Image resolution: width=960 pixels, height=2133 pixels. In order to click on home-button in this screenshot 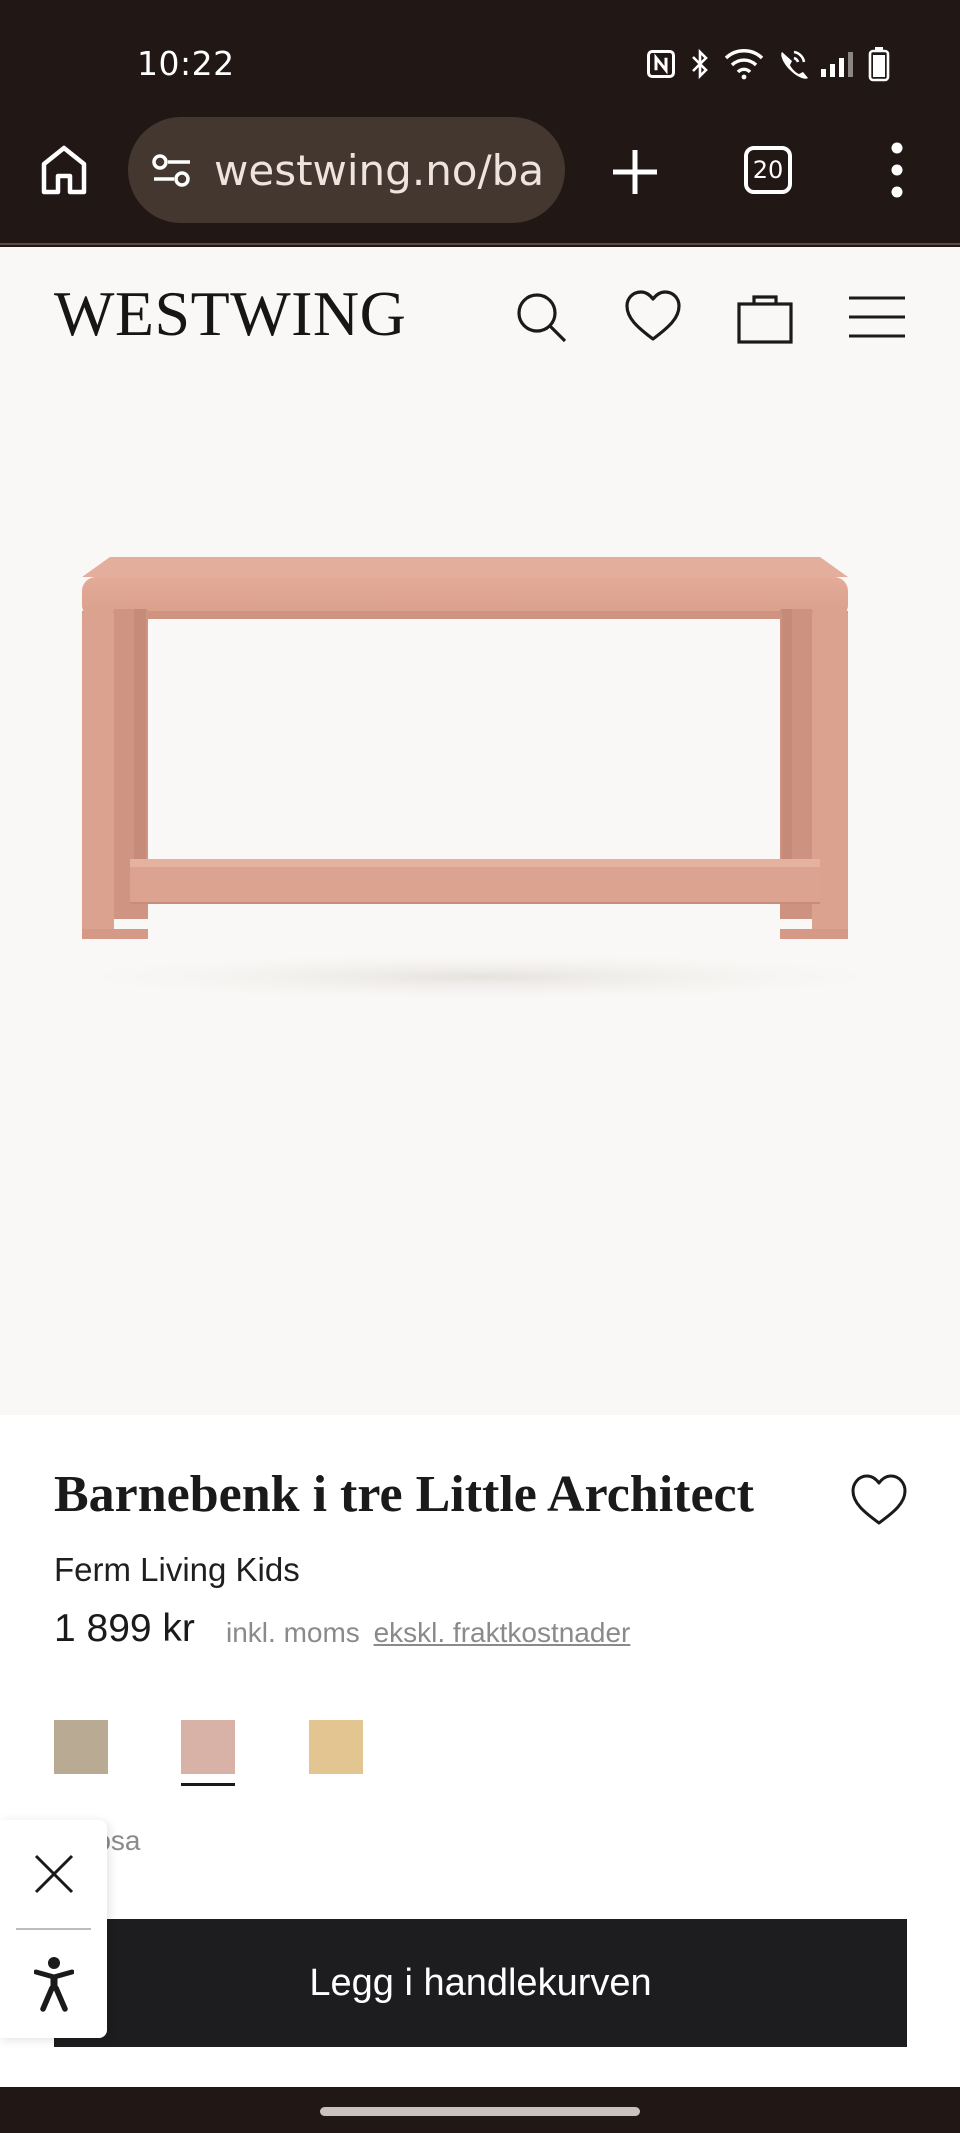, I will do `click(64, 170)`.